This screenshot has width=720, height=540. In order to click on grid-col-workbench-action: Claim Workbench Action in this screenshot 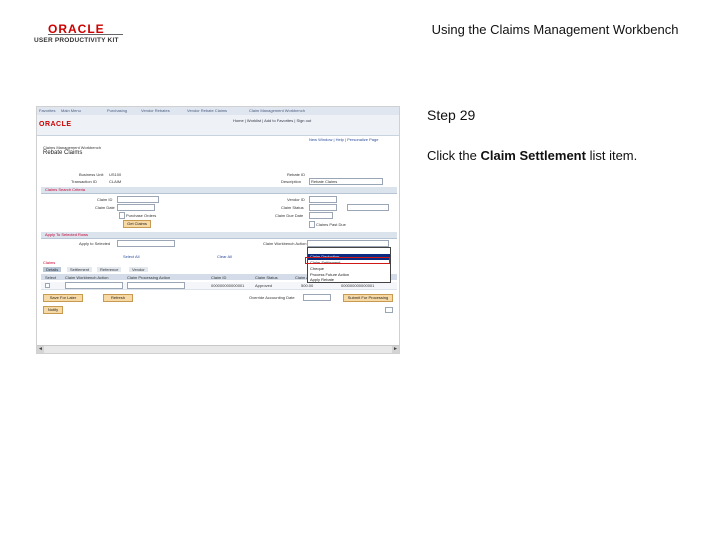, I will do `click(87, 277)`.